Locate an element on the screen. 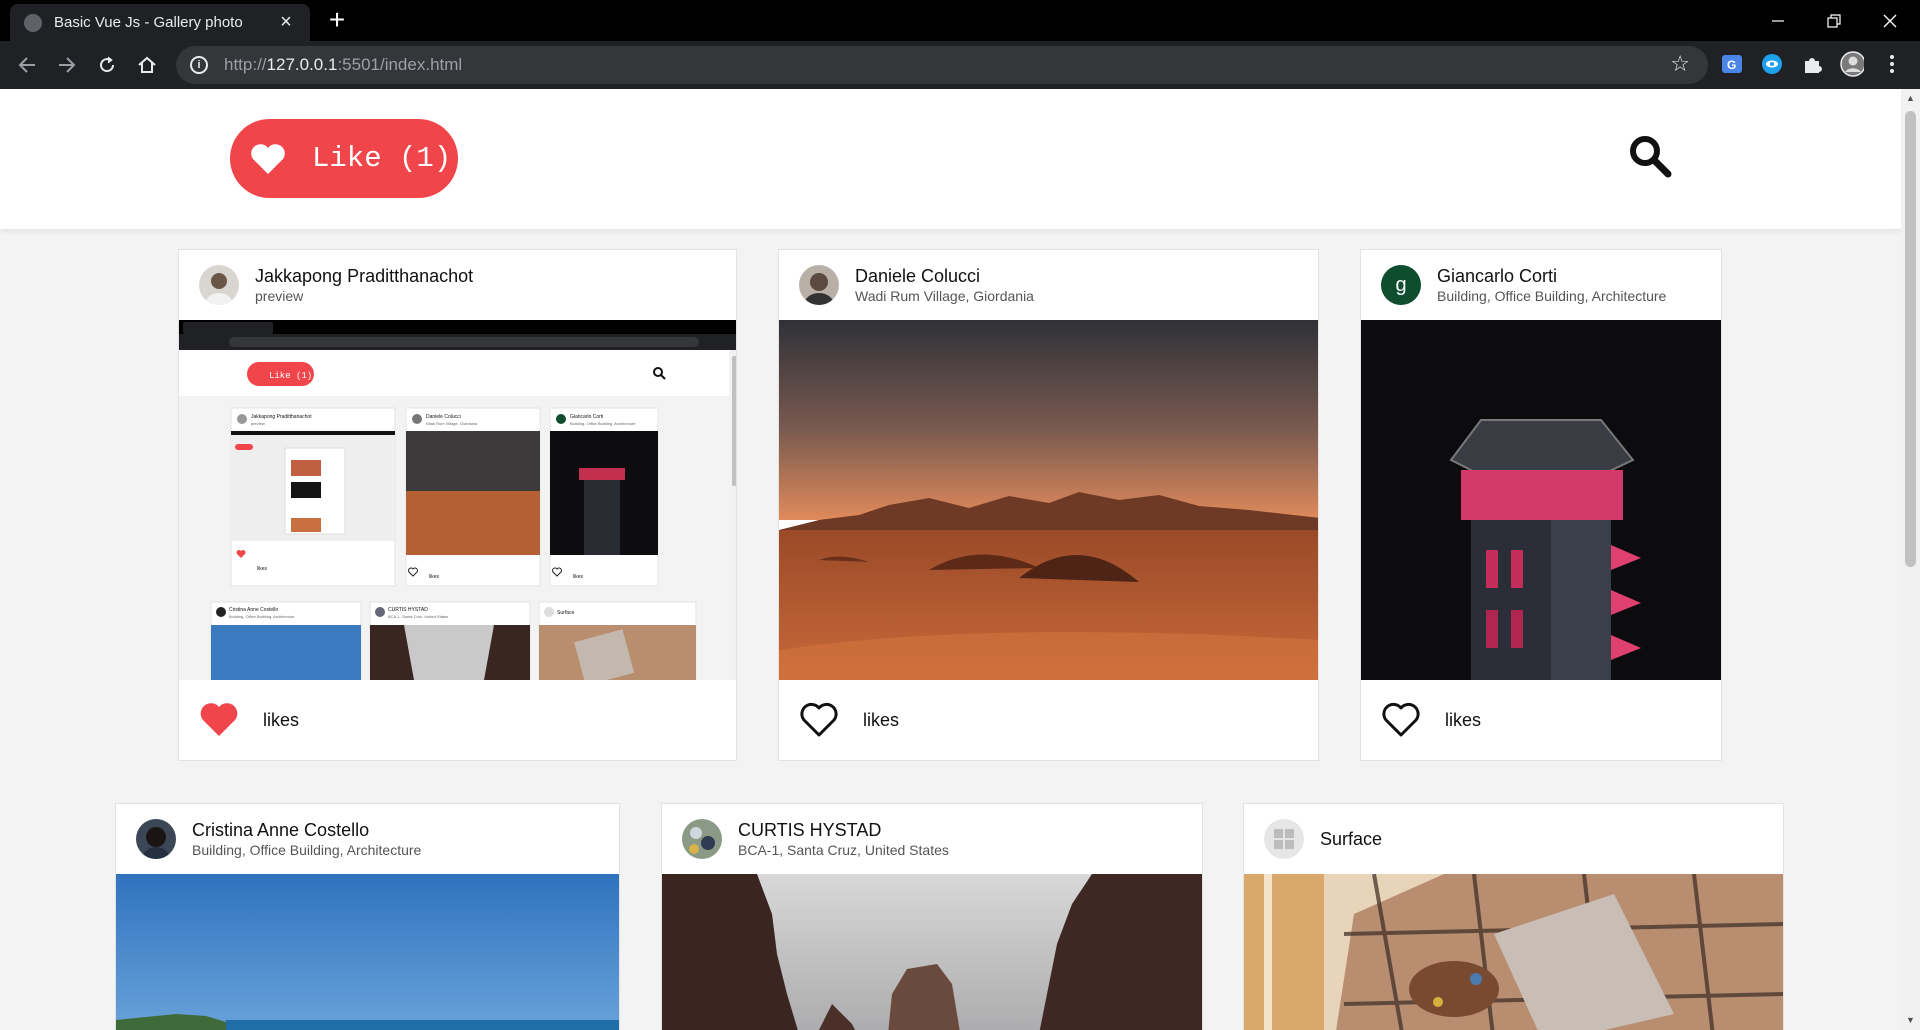  card-header: Jakkapong Praditthanachot preview is located at coordinates (457, 285).